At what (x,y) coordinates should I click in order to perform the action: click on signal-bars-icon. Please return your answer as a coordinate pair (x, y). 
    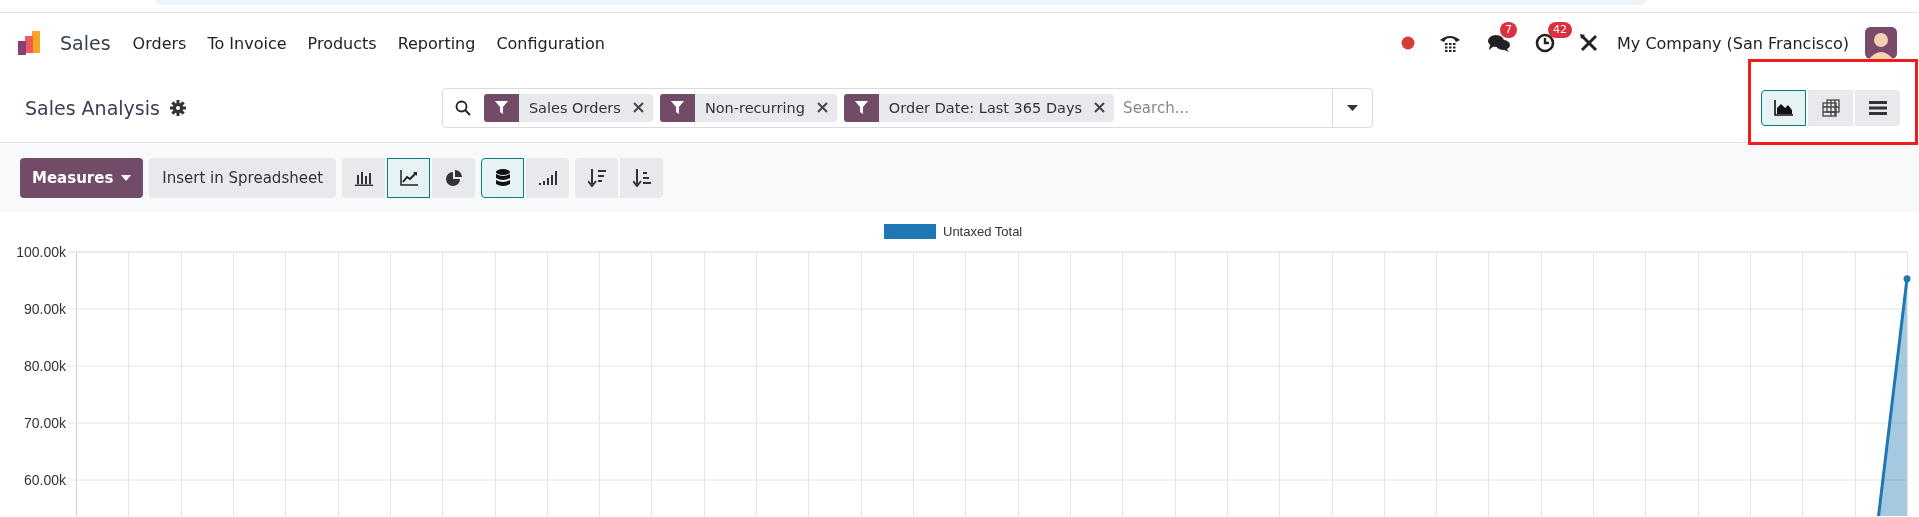
    Looking at the image, I should click on (547, 177).